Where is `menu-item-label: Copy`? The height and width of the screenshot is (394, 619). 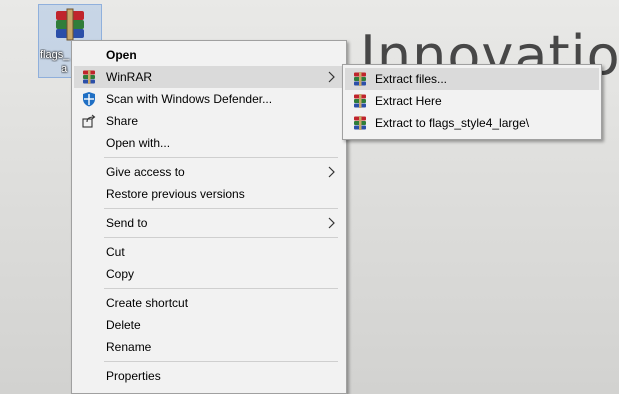 menu-item-label: Copy is located at coordinates (120, 274).